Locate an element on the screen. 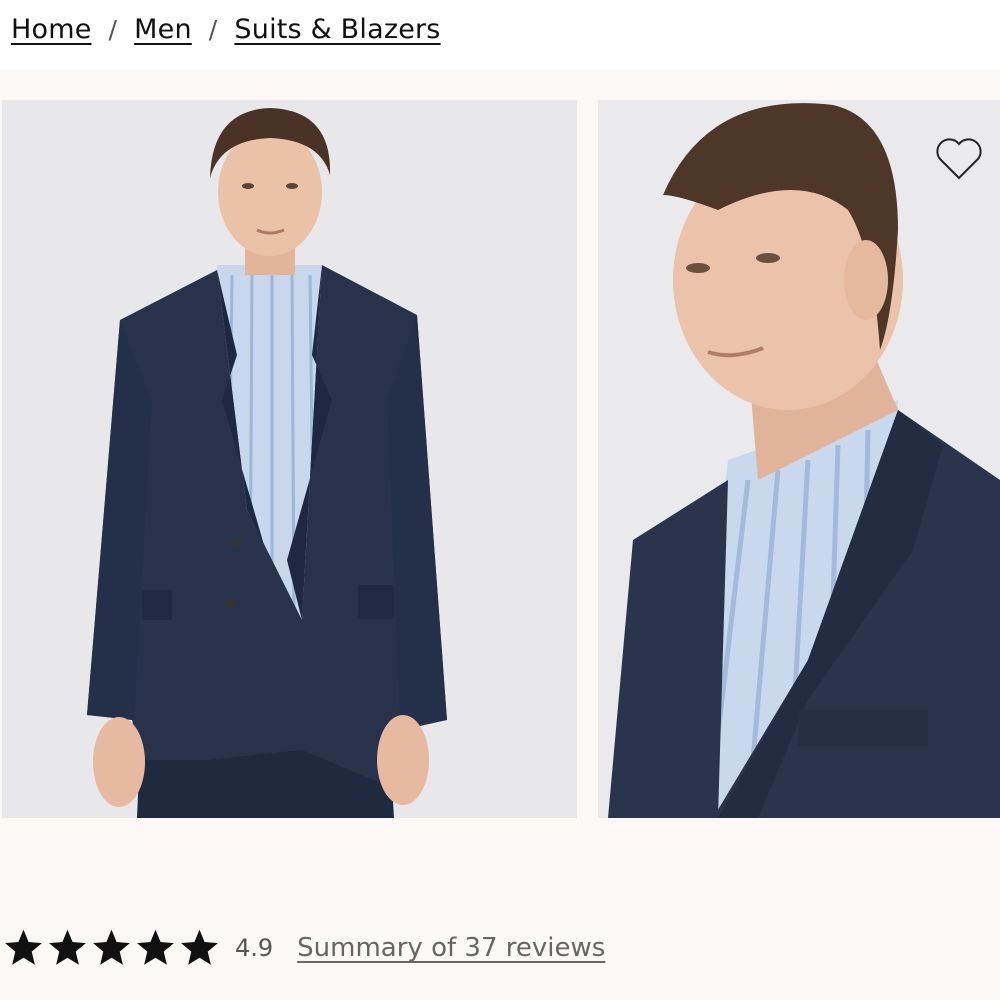 Image resolution: width=1000 pixels, height=1000 pixels. favorite-heart-icon is located at coordinates (959, 159).